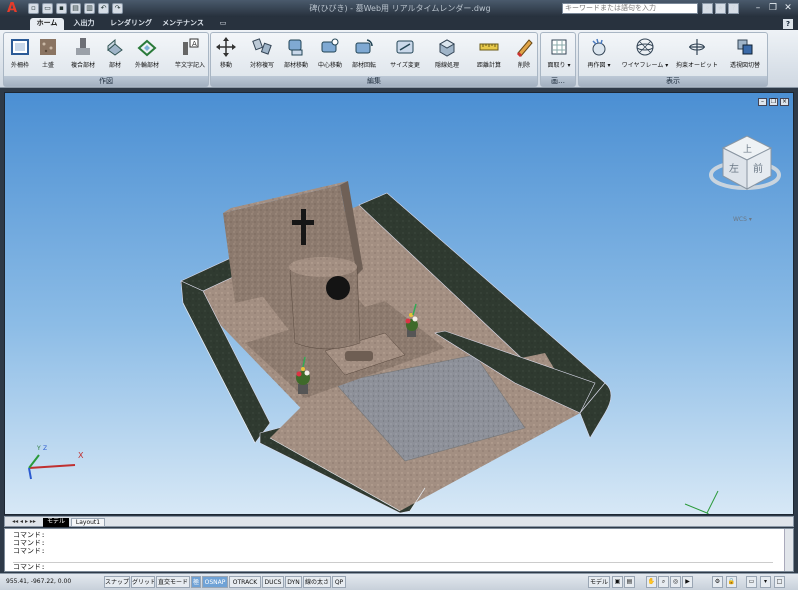  Describe the element at coordinates (47, 8) in the screenshot. I see `open-icon: ▭` at that location.